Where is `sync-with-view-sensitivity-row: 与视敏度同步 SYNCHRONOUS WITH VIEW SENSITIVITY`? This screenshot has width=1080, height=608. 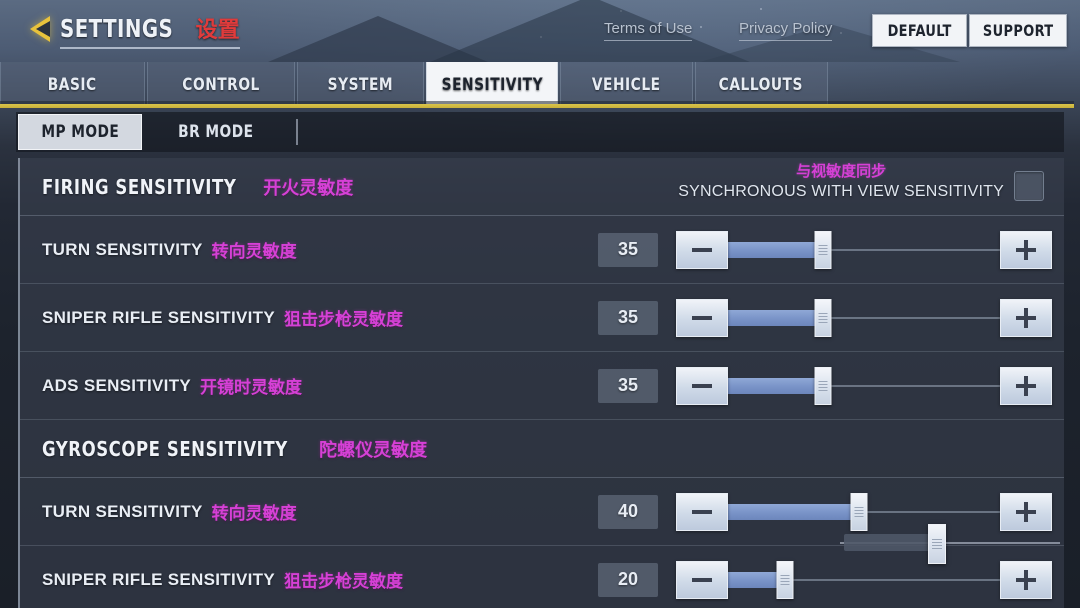
sync-with-view-sensitivity-row: 与视敏度同步 SYNCHRONOUS WITH VIEW SENSITIVITY is located at coordinates (861, 182).